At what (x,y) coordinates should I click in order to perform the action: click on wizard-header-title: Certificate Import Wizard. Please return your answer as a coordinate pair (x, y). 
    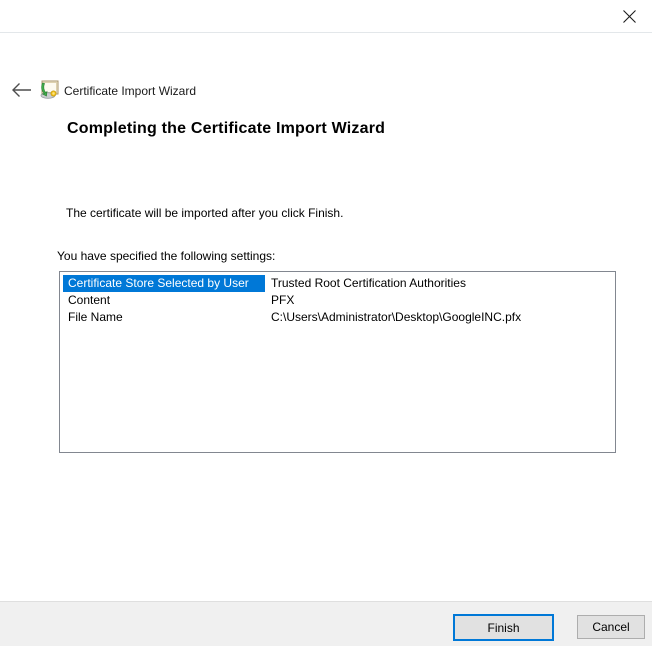
    Looking at the image, I should click on (130, 91).